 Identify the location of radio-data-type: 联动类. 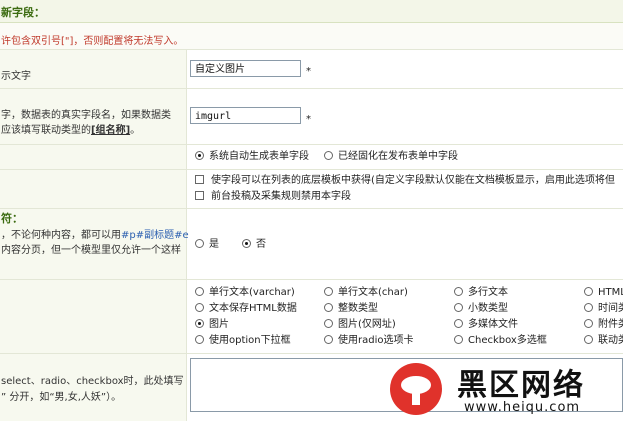
(603, 341).